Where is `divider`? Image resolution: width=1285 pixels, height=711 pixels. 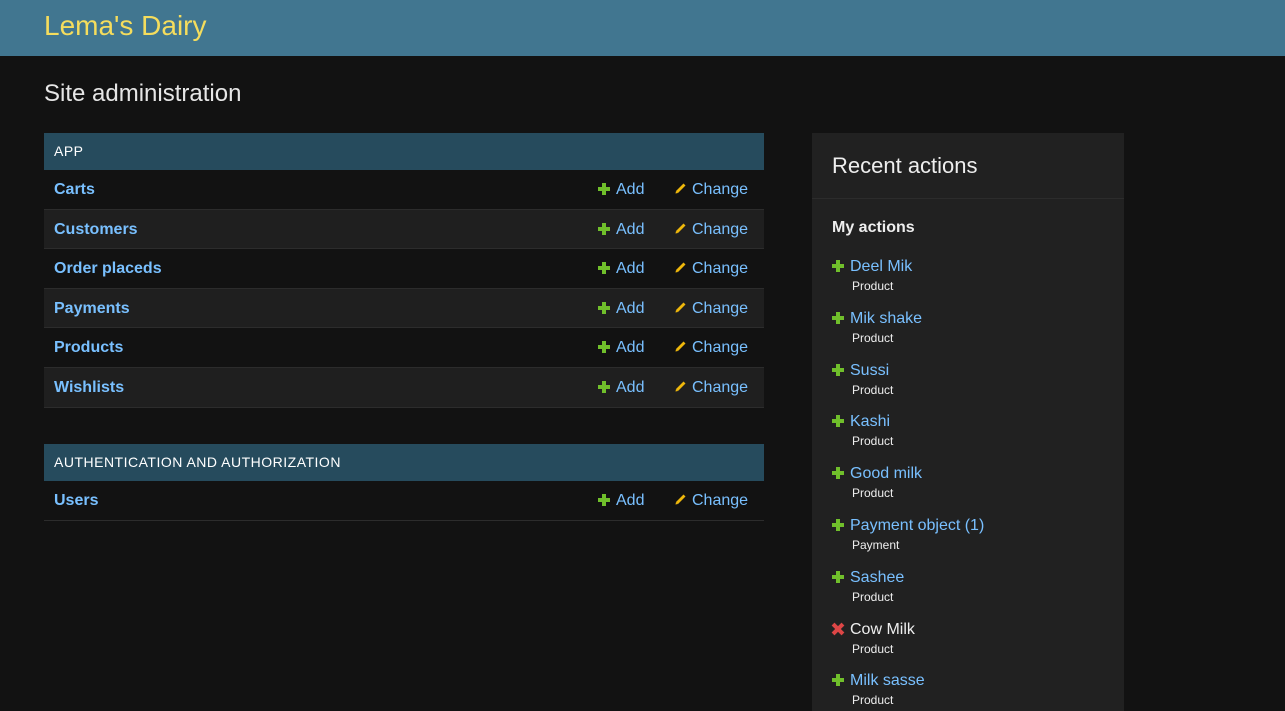
divider is located at coordinates (968, 198).